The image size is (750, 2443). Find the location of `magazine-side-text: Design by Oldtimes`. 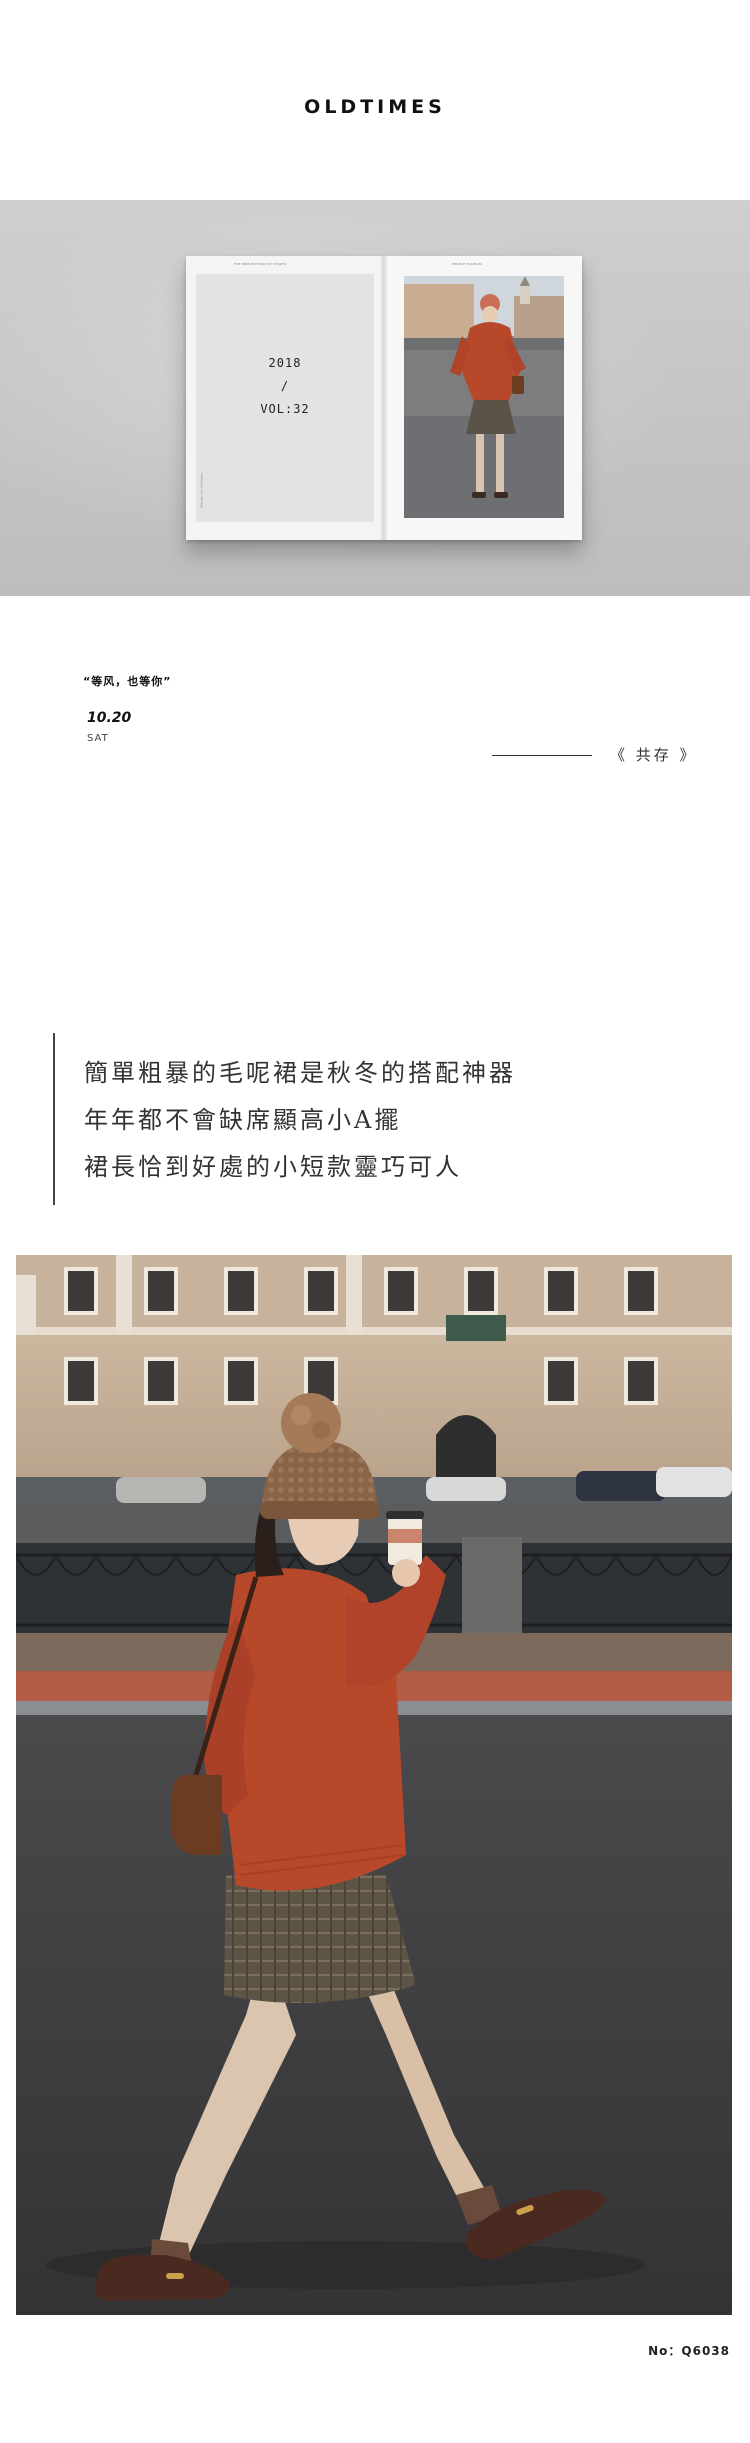

magazine-side-text: Design by Oldtimes is located at coordinates (201, 490).